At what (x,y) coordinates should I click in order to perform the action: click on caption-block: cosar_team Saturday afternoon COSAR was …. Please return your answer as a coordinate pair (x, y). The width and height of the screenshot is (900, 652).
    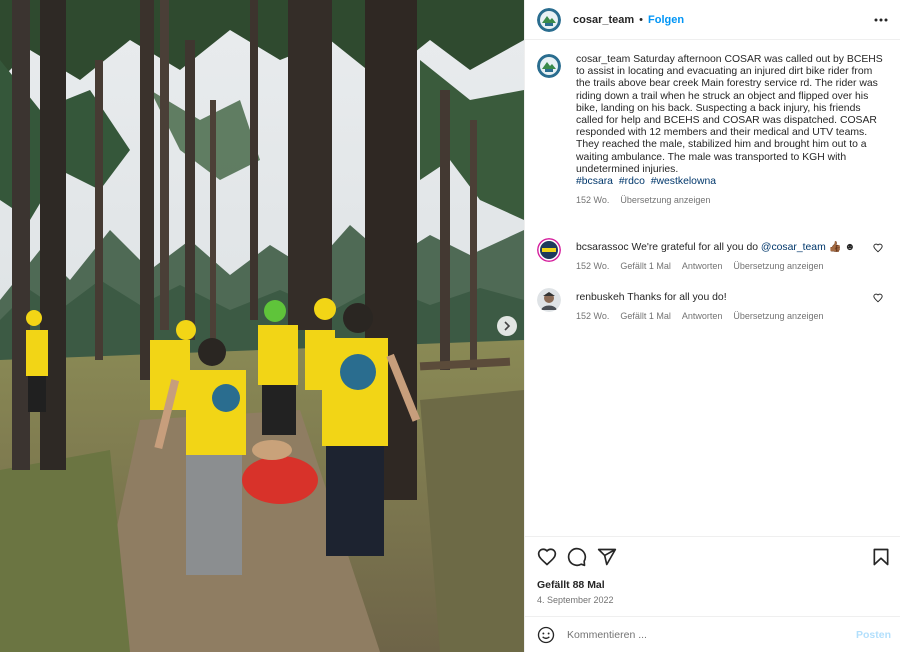
    Looking at the image, I should click on (712, 129).